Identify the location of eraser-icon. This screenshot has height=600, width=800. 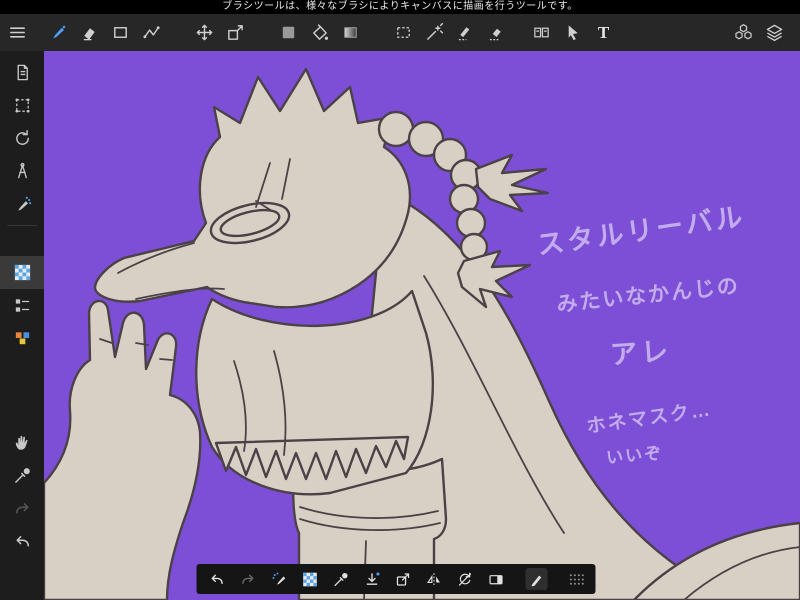
(89, 32).